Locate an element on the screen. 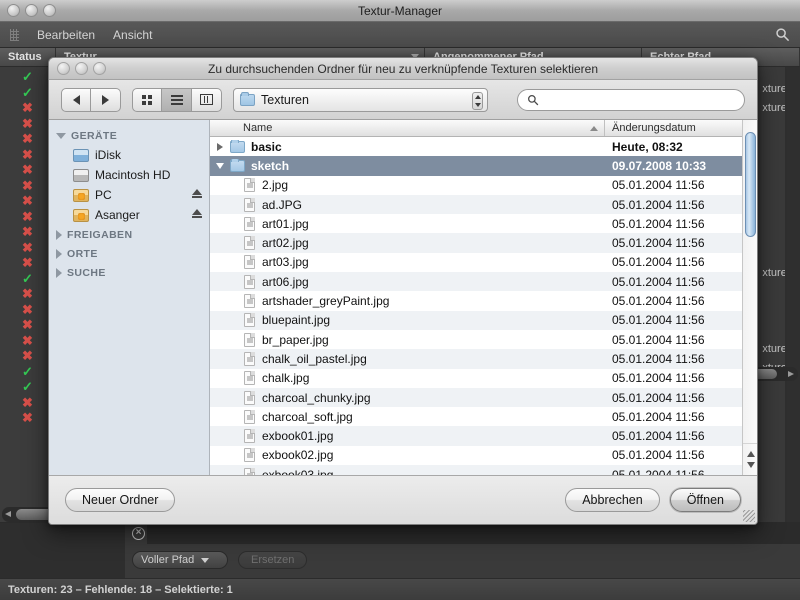  table-row: art02.jpg 05.01.2004 11:56 is located at coordinates (476, 243).